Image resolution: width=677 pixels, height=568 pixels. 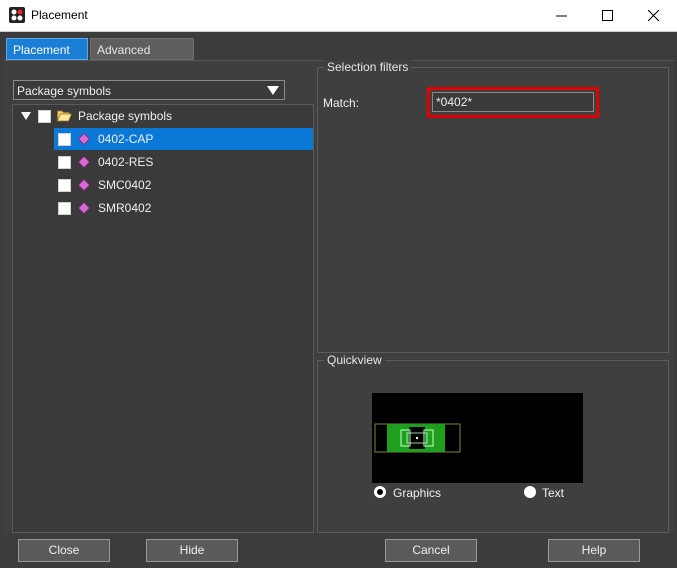 I want to click on folder-open-icon, so click(x=64, y=116).